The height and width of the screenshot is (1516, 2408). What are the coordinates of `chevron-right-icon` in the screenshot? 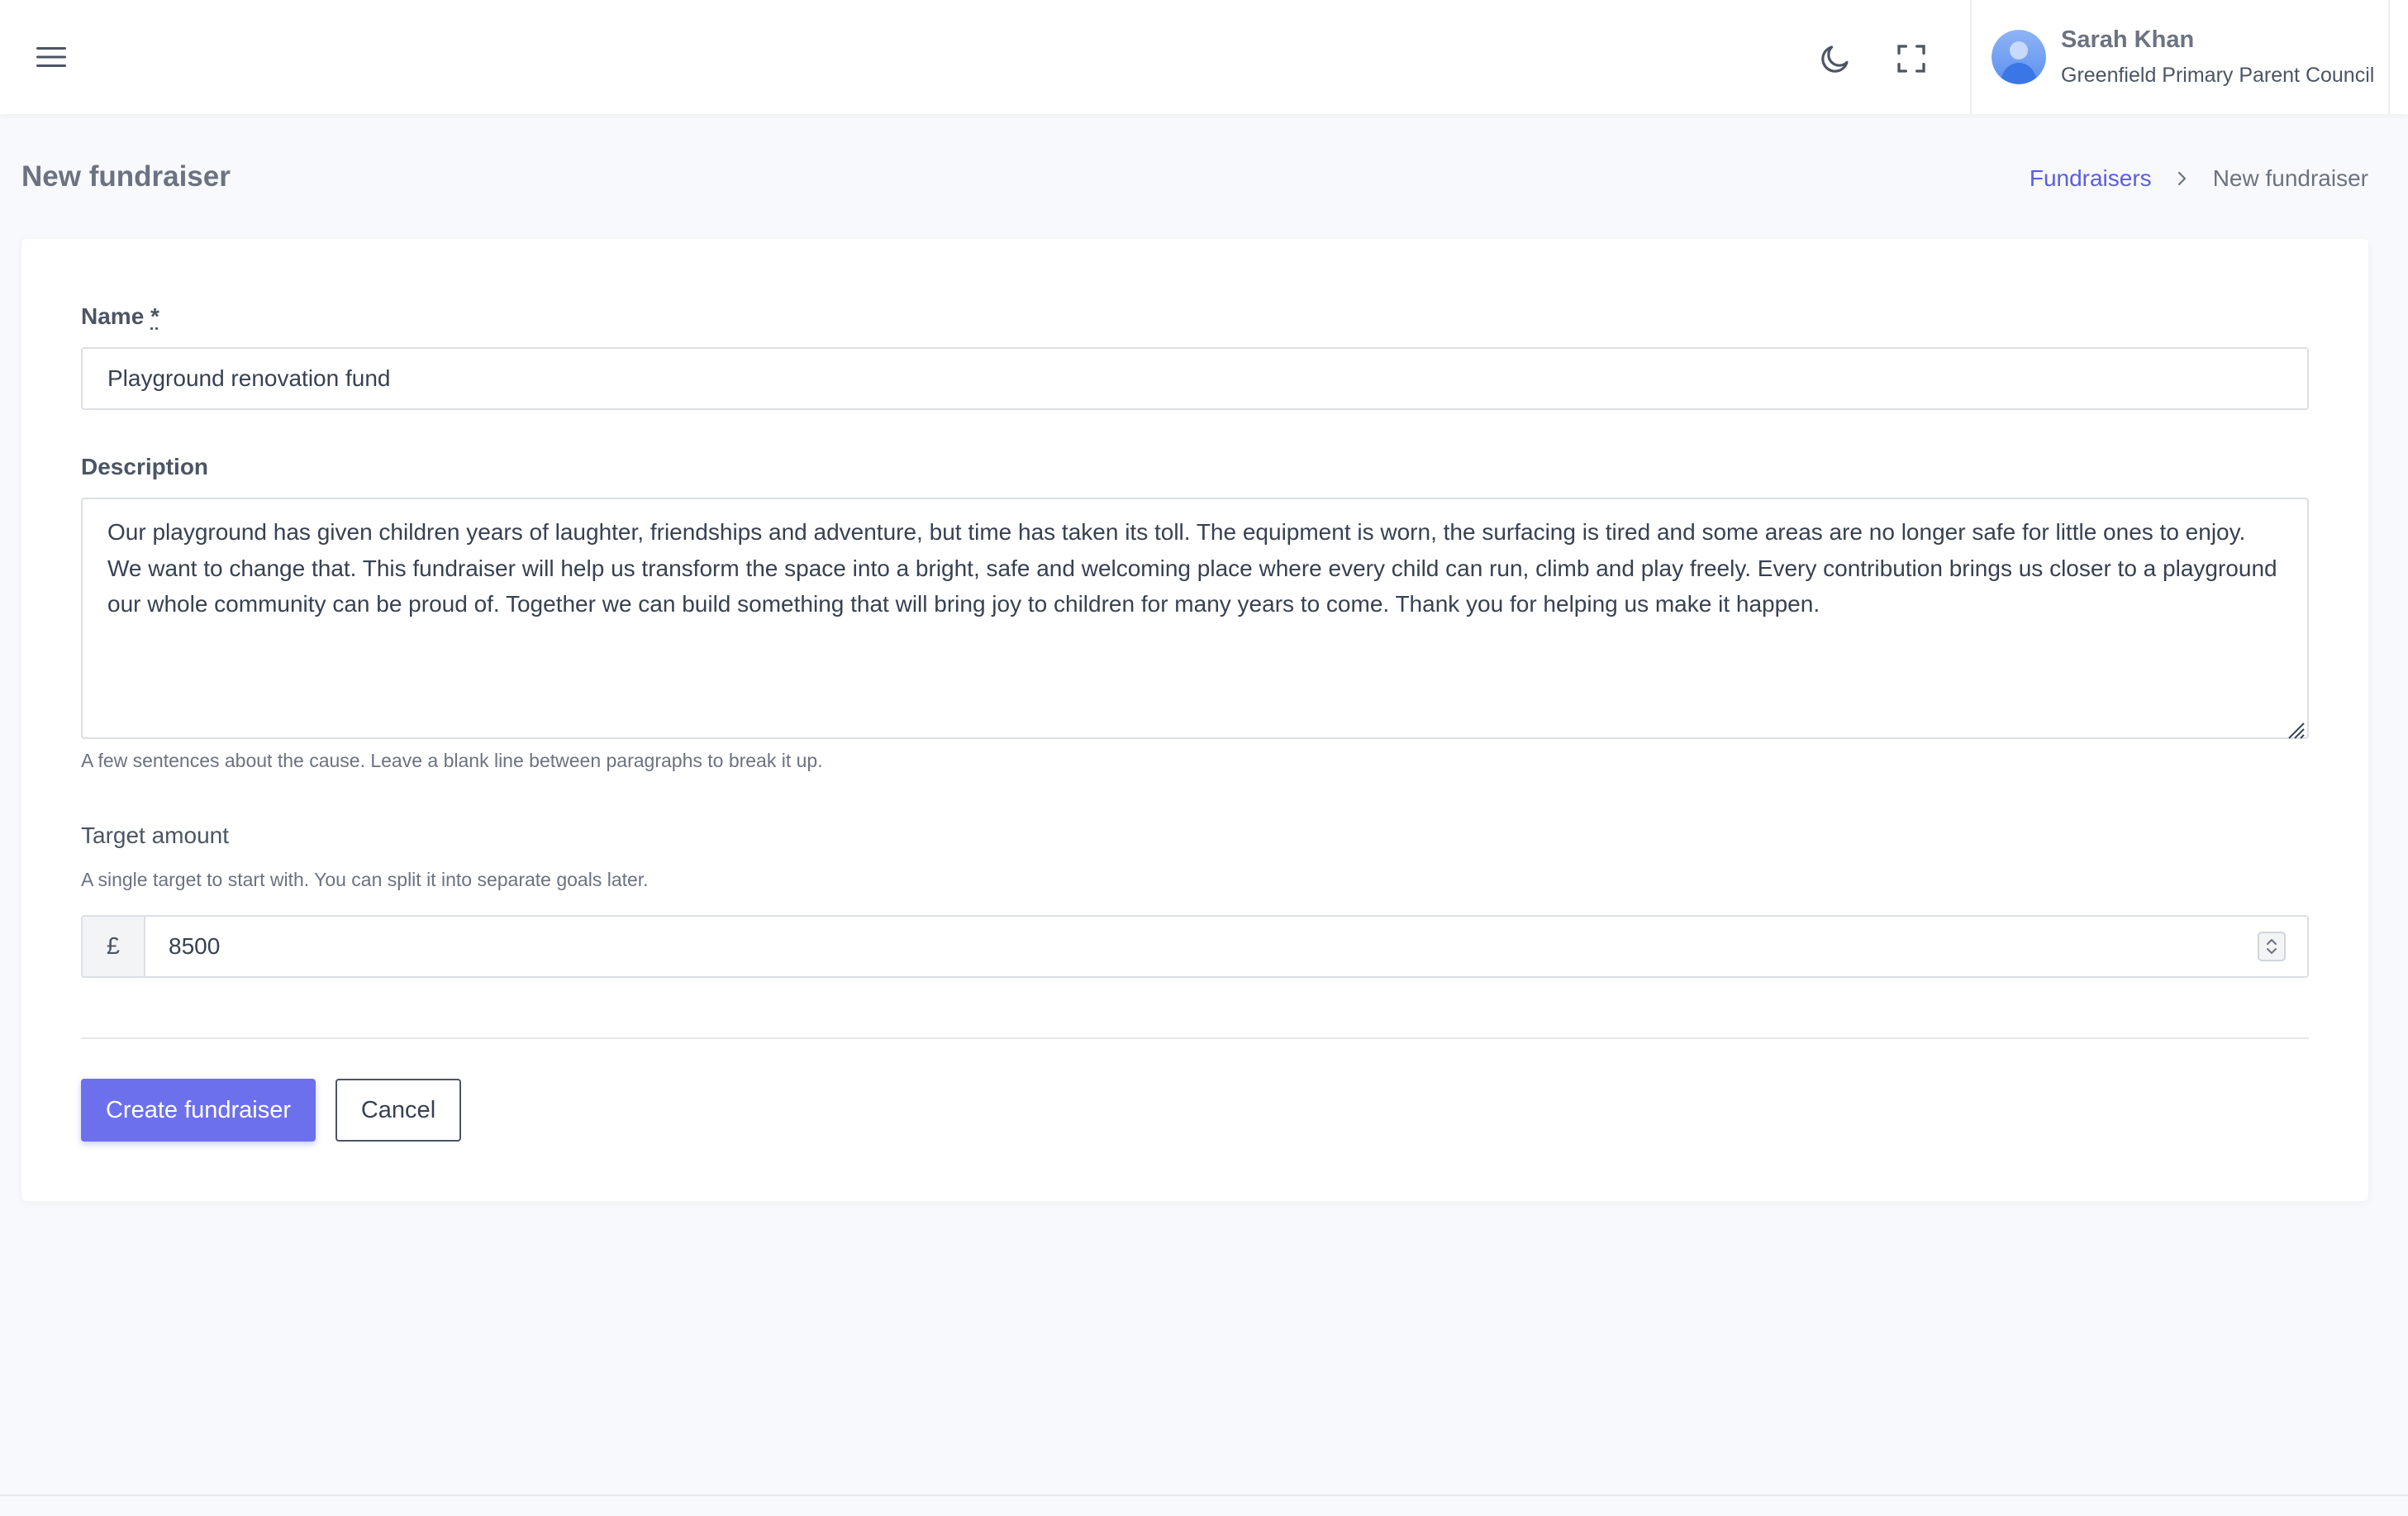 It's located at (2182, 178).